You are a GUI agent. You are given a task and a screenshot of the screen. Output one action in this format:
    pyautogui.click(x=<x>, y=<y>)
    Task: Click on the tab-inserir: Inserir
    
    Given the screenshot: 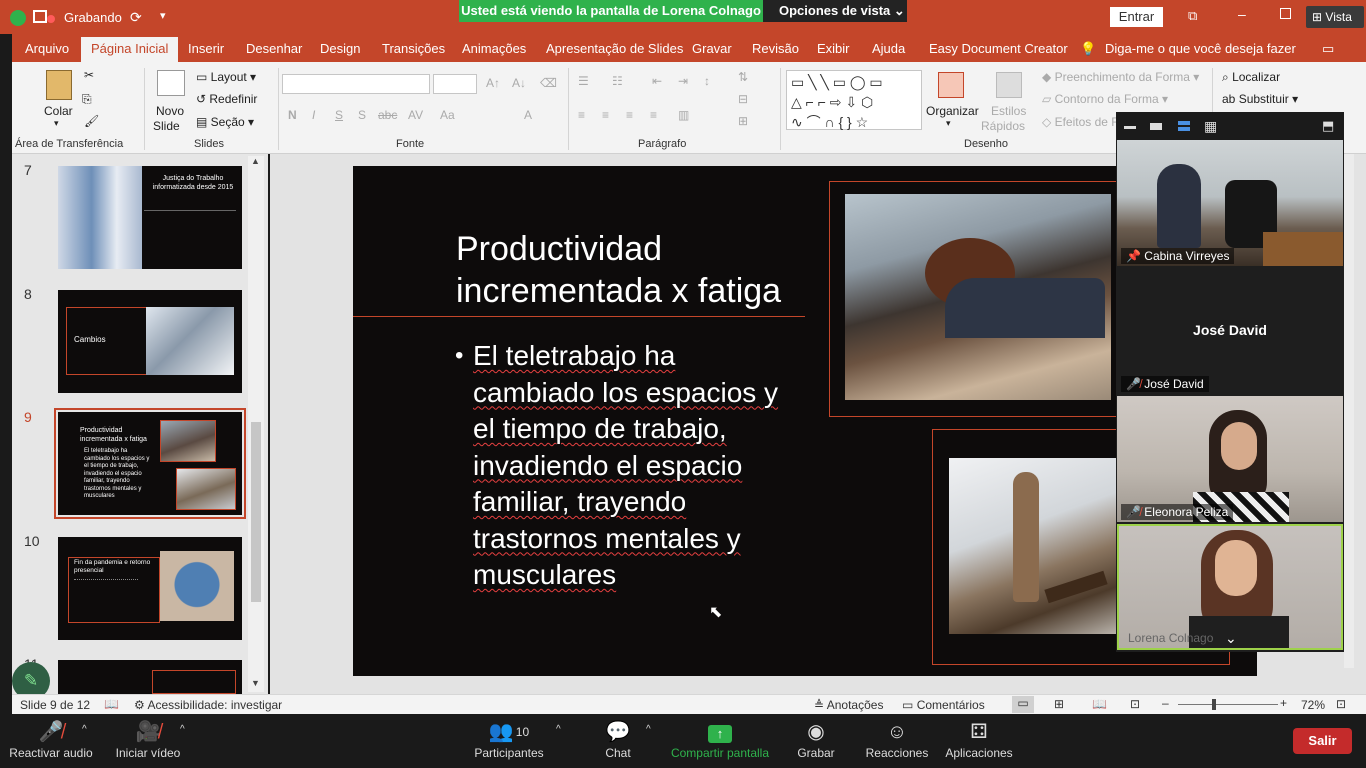 What is the action you would take?
    pyautogui.click(x=206, y=48)
    